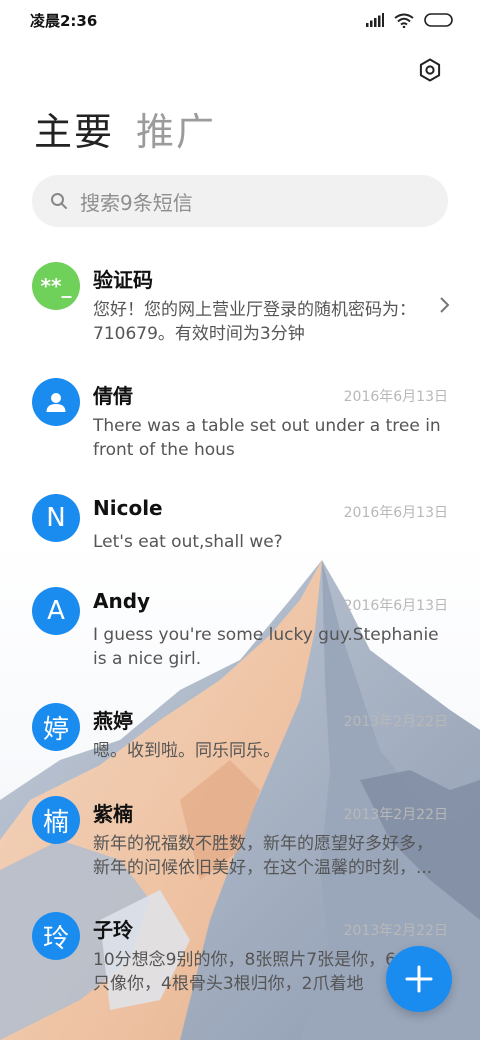 This screenshot has width=480, height=1040. Describe the element at coordinates (113, 930) in the screenshot. I see `conversation-name: 子玲` at that location.